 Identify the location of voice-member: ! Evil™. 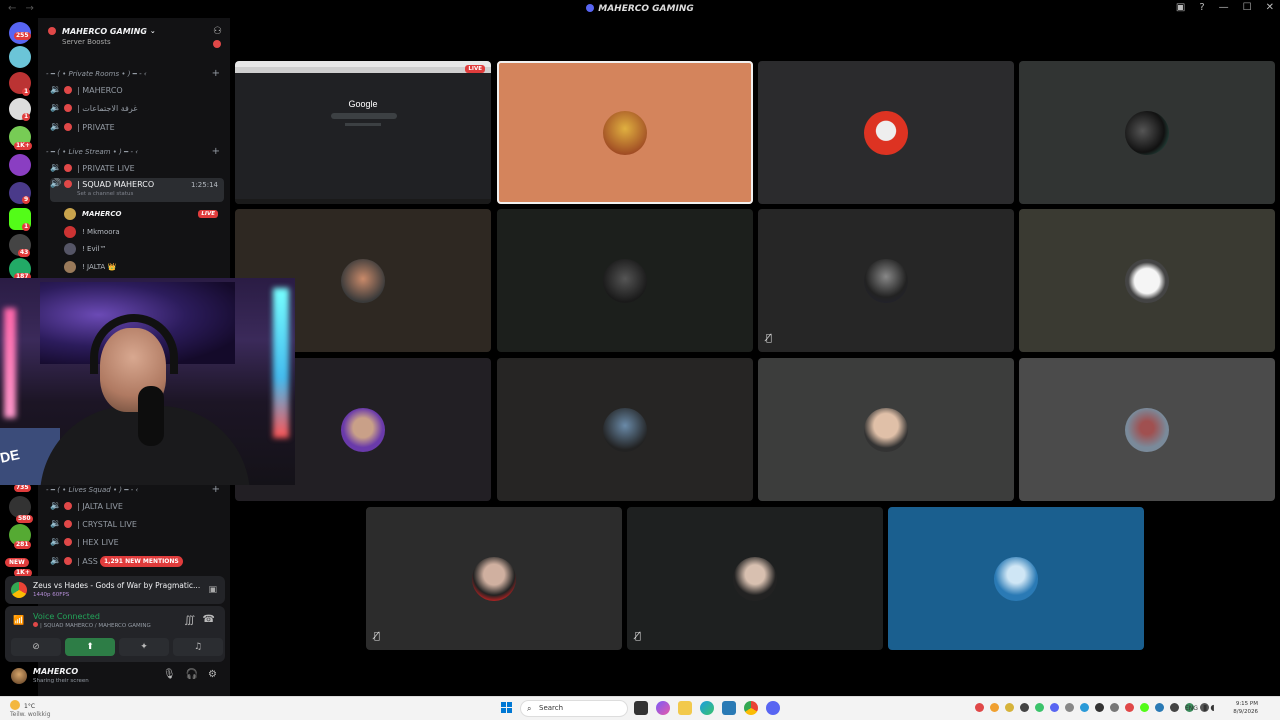
(144, 249).